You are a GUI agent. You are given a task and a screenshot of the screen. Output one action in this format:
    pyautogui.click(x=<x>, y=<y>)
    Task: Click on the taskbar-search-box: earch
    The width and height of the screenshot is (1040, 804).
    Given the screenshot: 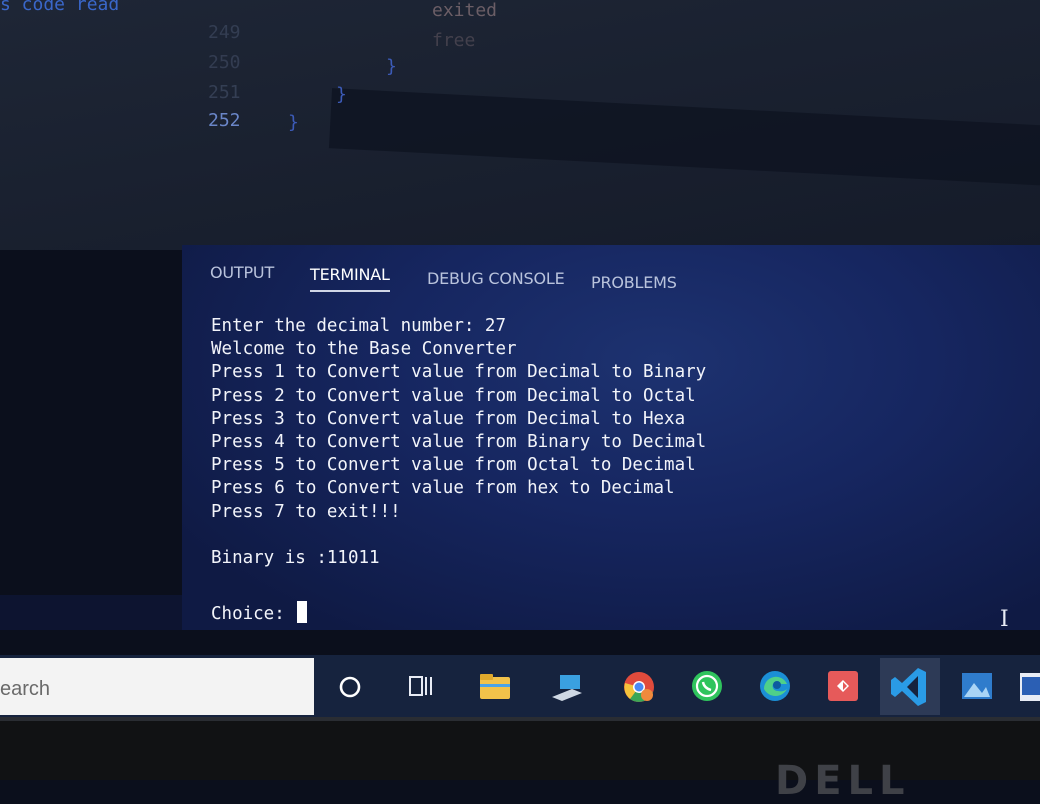 What is the action you would take?
    pyautogui.click(x=157, y=686)
    